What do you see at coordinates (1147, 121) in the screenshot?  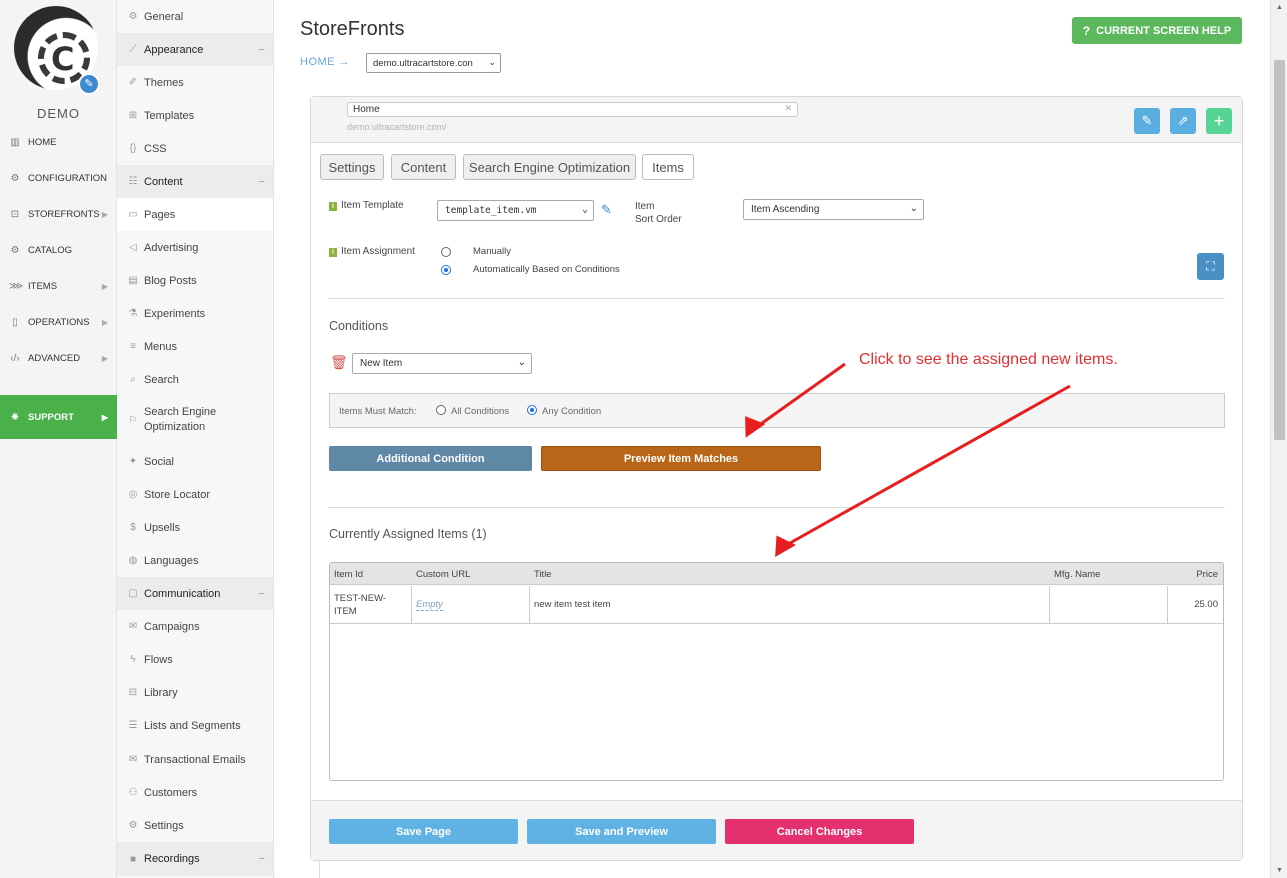 I see `edit-page-button: ✎` at bounding box center [1147, 121].